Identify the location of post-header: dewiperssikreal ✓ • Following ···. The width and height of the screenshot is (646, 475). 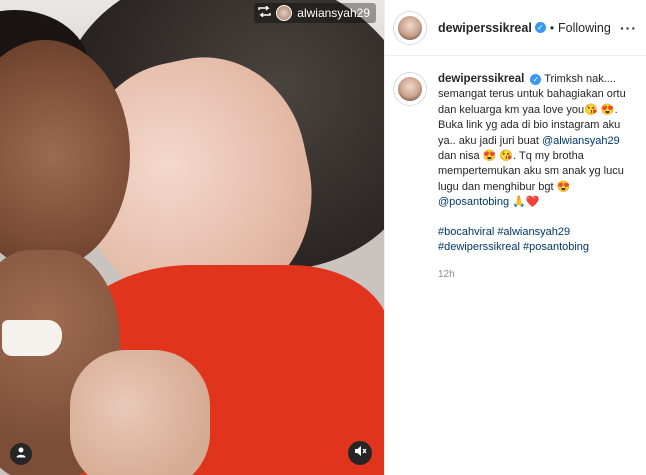
(515, 28).